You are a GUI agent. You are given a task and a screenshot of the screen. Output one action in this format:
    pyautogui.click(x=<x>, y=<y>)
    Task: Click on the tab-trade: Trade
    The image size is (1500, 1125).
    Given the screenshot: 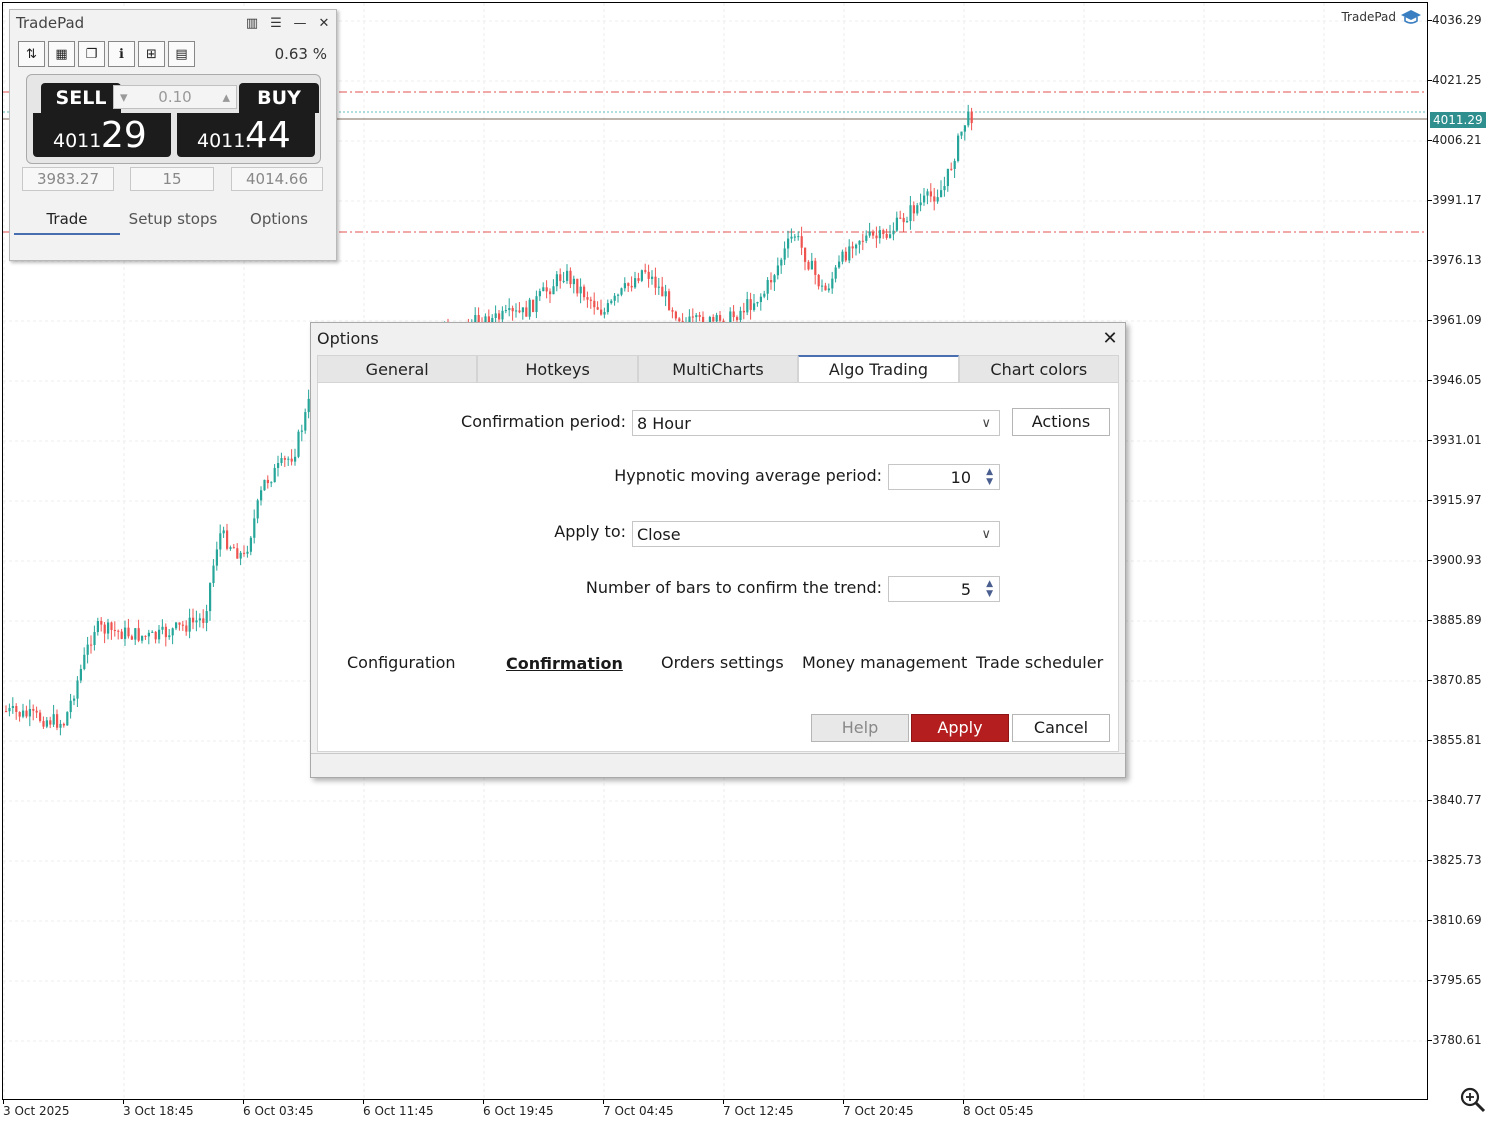 What is the action you would take?
    pyautogui.click(x=67, y=220)
    